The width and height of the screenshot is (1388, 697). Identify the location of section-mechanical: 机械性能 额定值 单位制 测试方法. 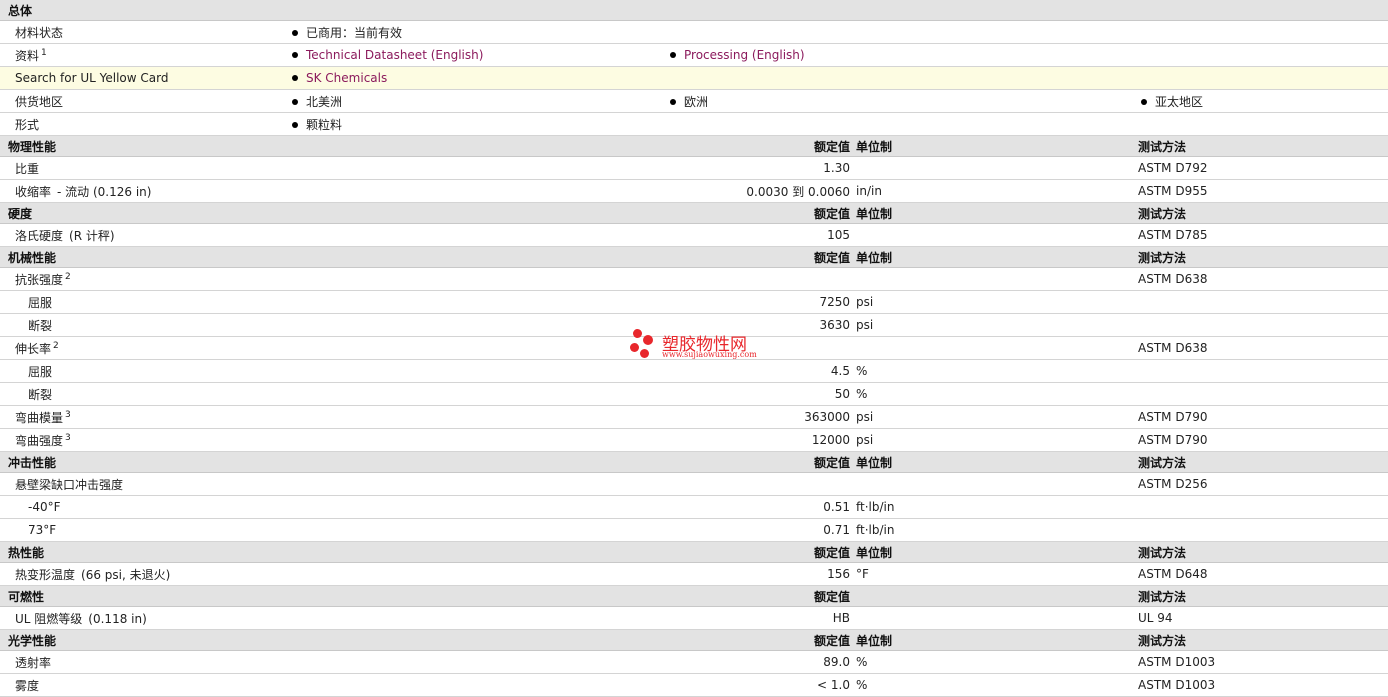
(694, 257).